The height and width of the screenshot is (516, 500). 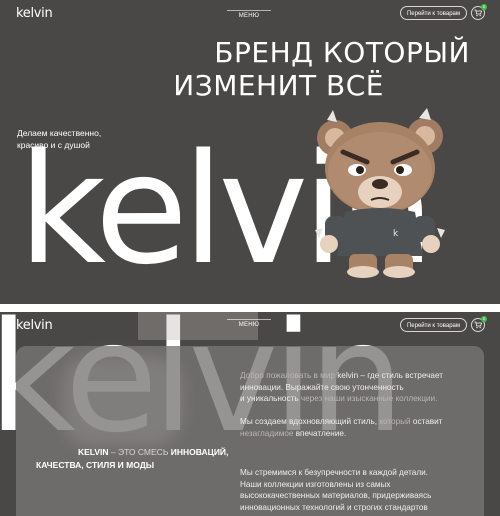 What do you see at coordinates (199, 452) in the screenshot?
I see `desc-innovations: ИННОВАЦИЙ,` at bounding box center [199, 452].